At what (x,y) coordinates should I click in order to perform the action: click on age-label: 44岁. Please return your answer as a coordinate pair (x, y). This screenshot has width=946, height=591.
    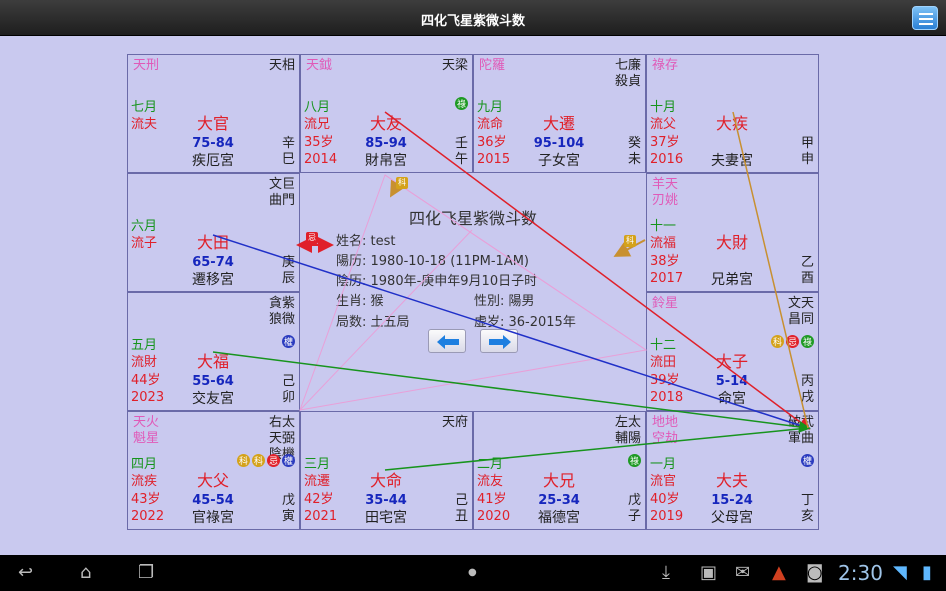
    Looking at the image, I should click on (146, 380).